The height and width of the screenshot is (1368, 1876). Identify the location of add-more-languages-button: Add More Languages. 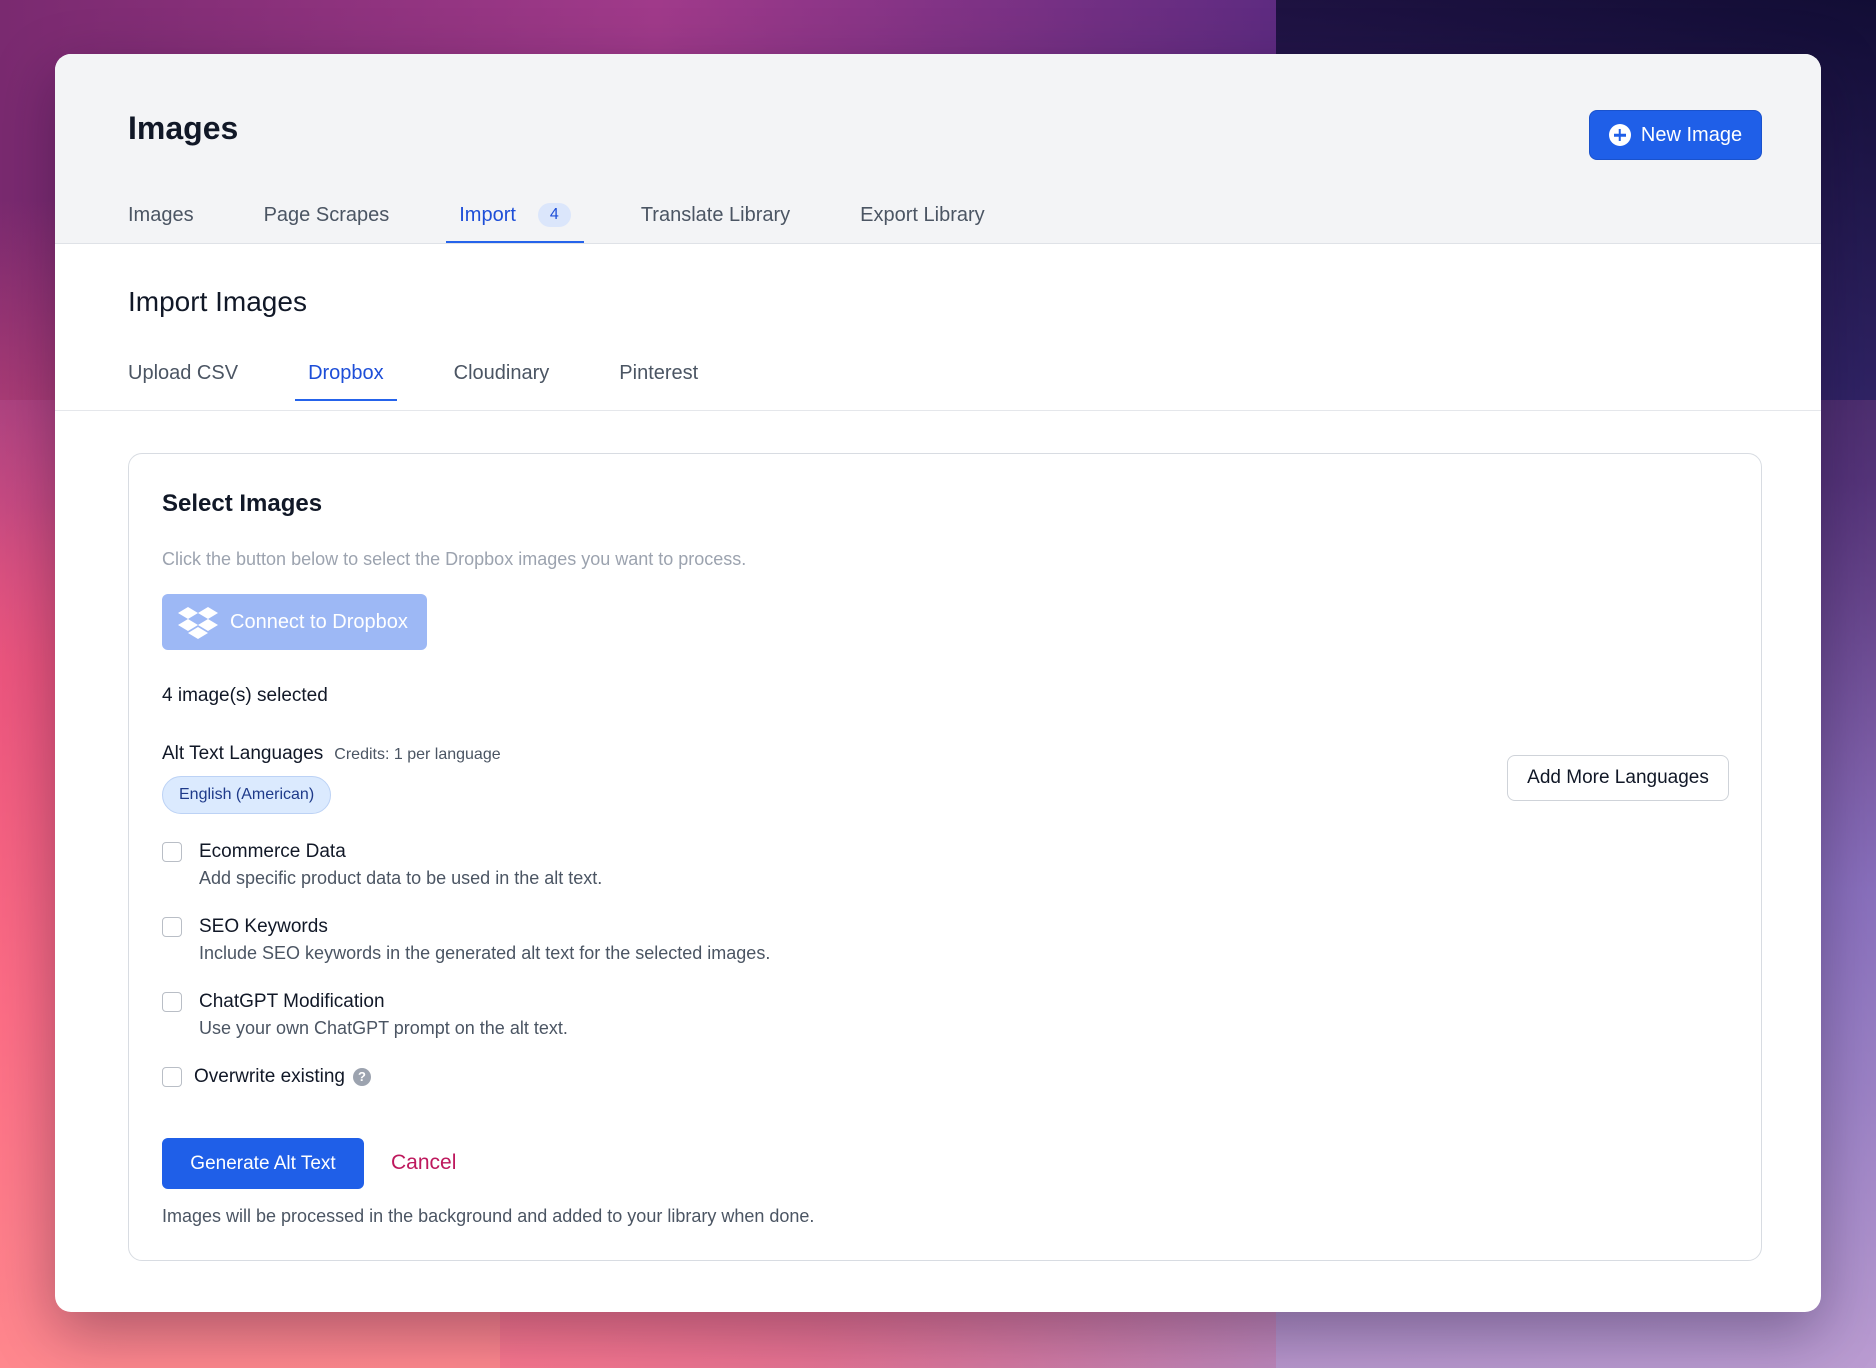
(1618, 778).